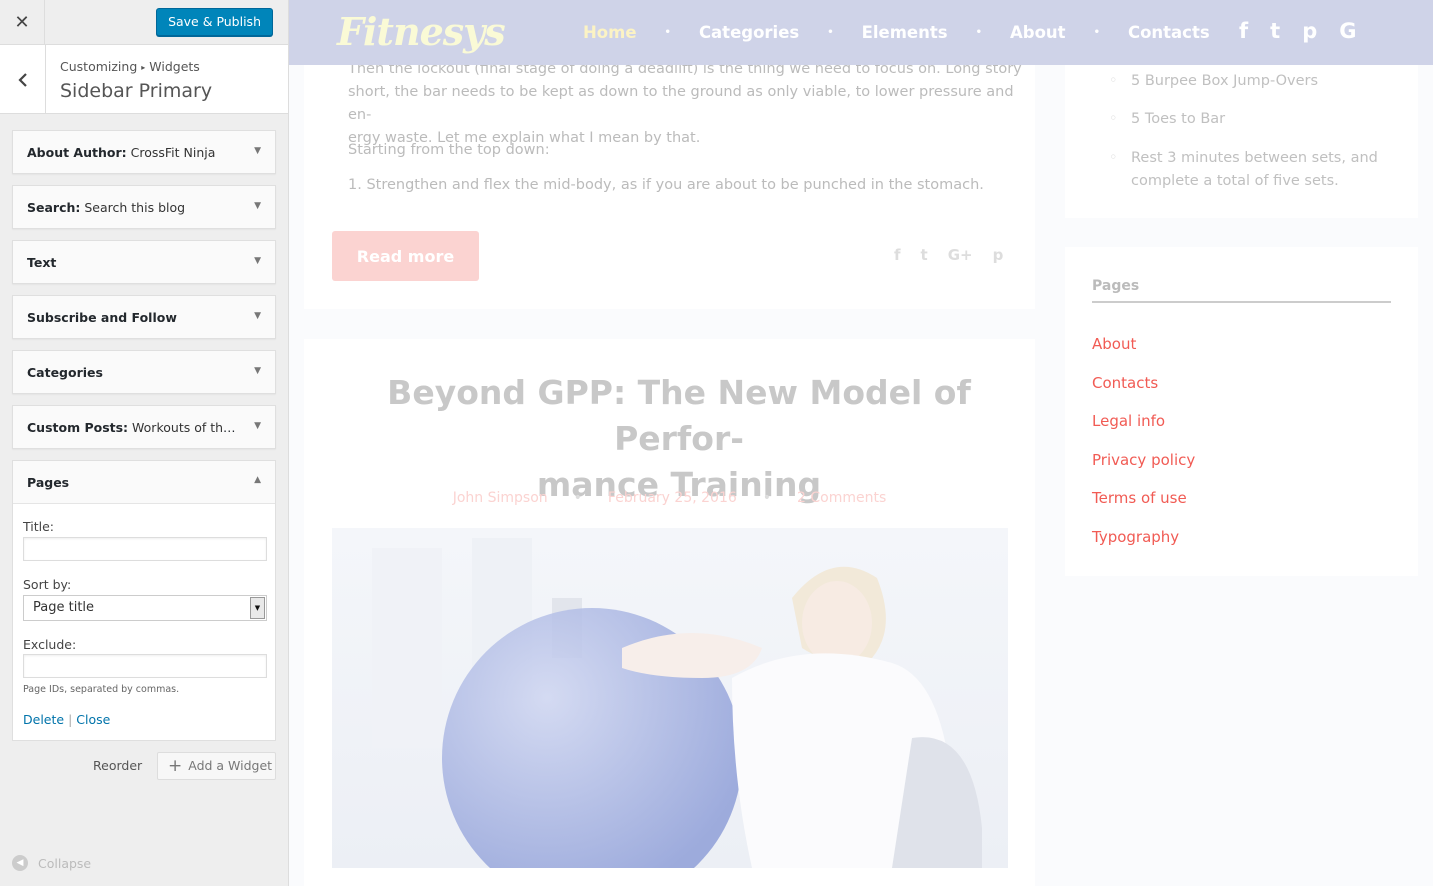  I want to click on close-icon: ✕, so click(22, 22).